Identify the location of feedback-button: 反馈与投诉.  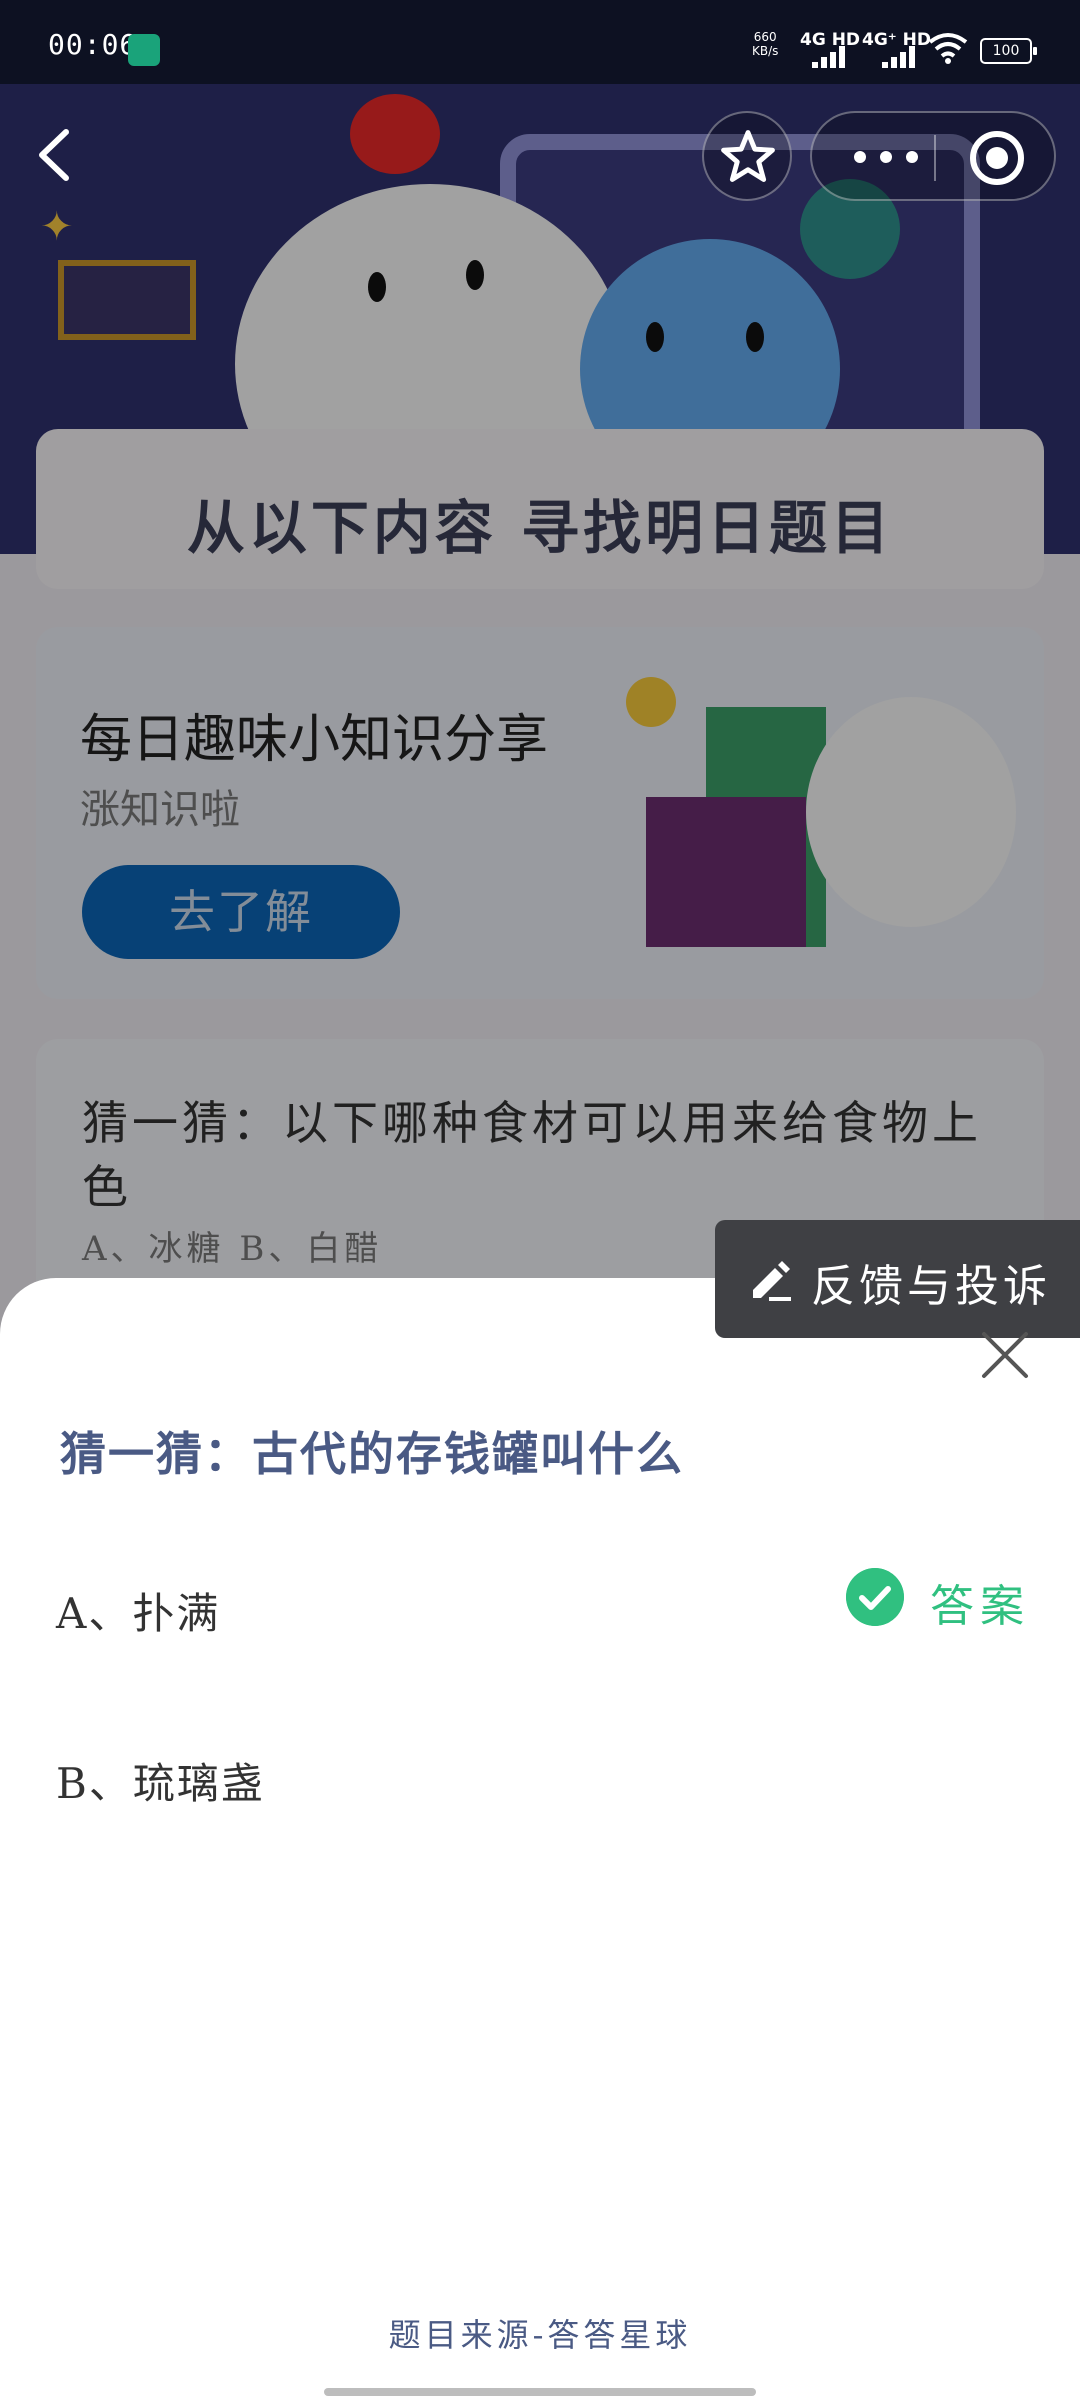
(897, 1279).